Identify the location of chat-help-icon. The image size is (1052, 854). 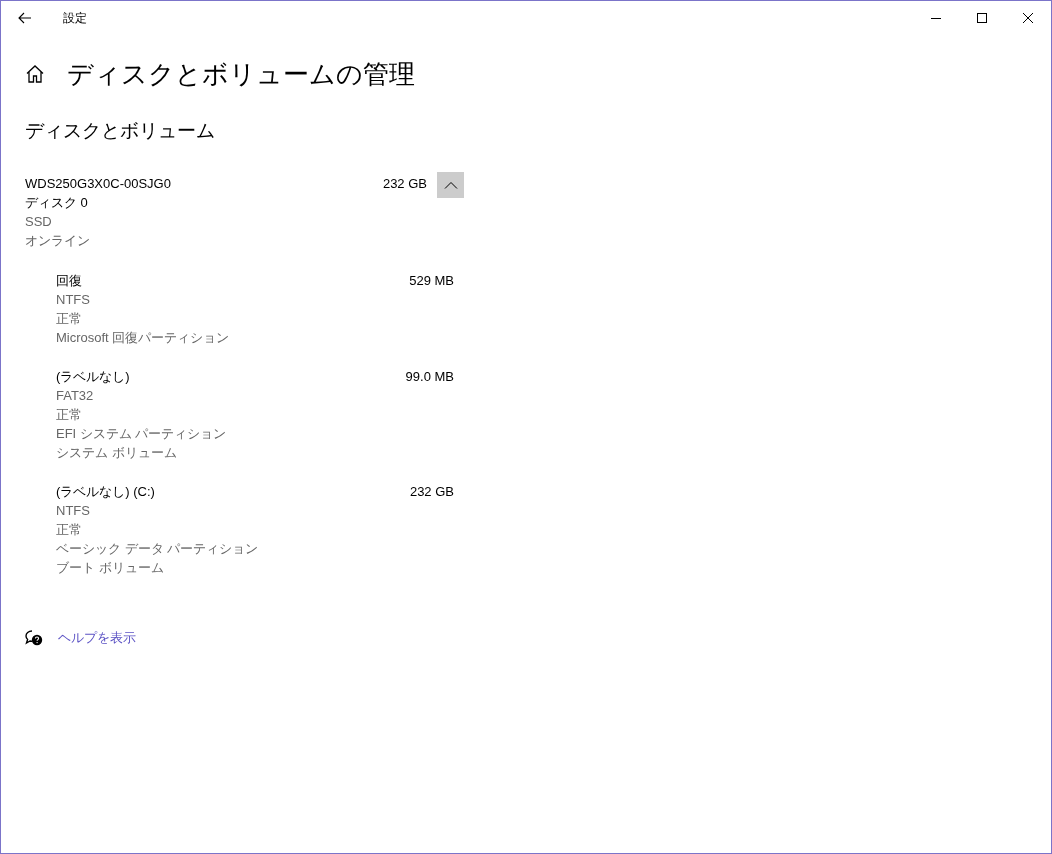
(34, 638).